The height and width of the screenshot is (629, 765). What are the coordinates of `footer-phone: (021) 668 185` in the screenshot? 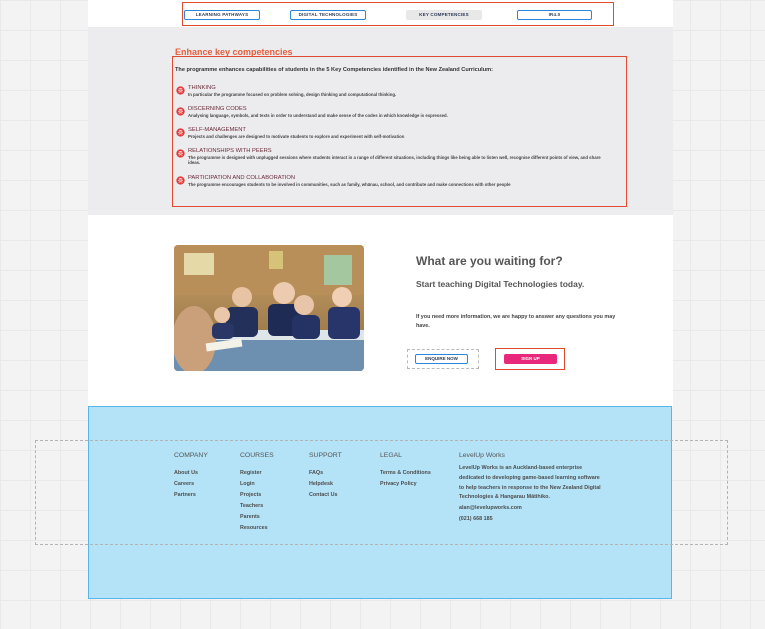 It's located at (476, 519).